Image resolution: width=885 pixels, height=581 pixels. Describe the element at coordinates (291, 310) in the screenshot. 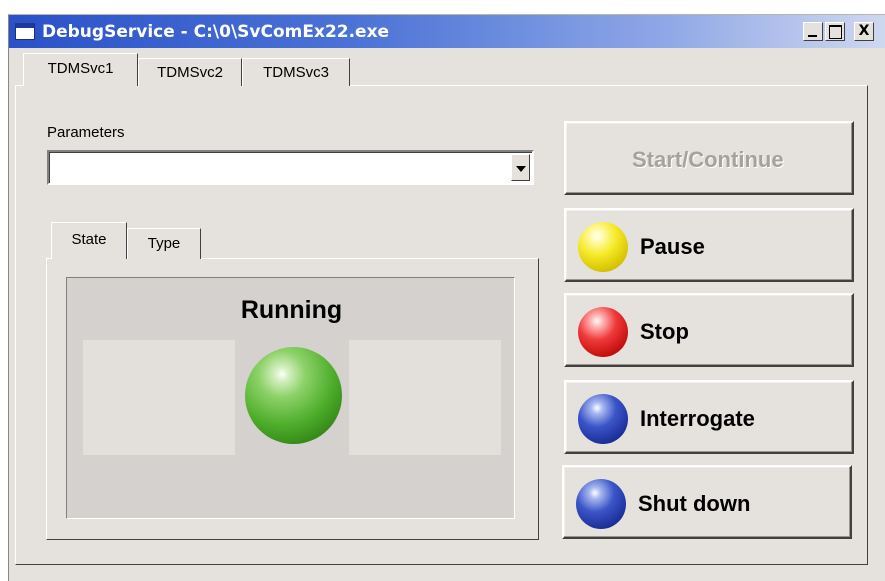

I see `status-text: Running` at that location.